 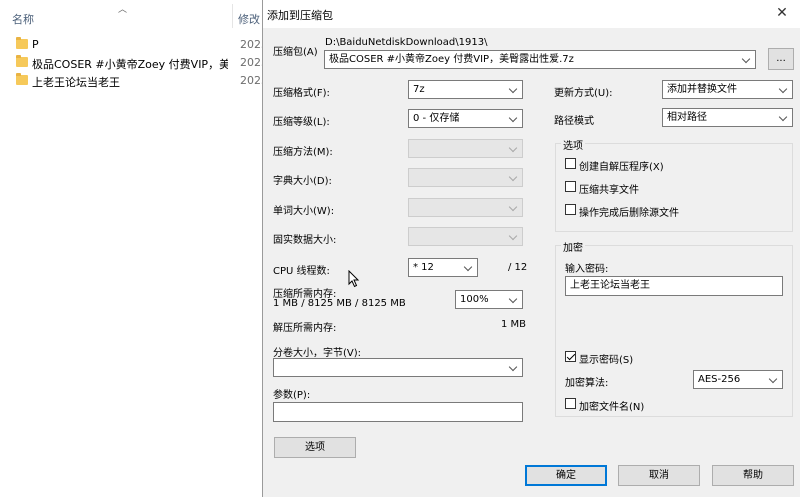 What do you see at coordinates (249, 19) in the screenshot?
I see `column-modified: 修改` at bounding box center [249, 19].